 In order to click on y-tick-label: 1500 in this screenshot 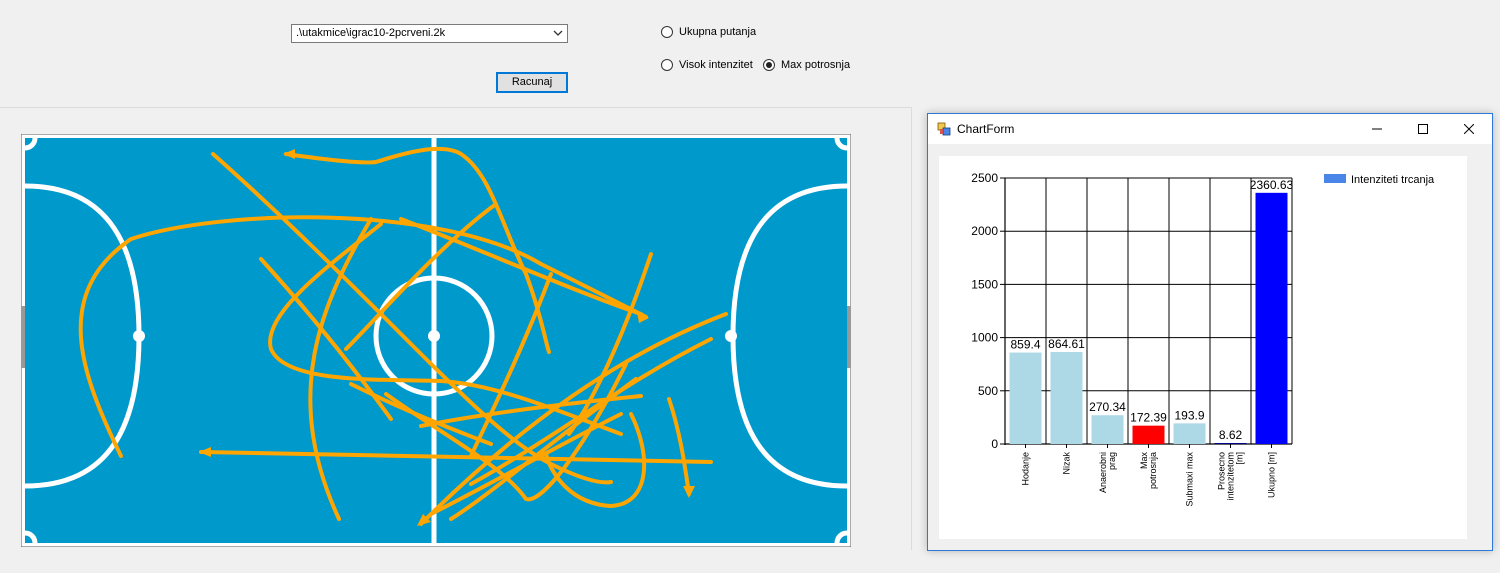, I will do `click(984, 284)`.